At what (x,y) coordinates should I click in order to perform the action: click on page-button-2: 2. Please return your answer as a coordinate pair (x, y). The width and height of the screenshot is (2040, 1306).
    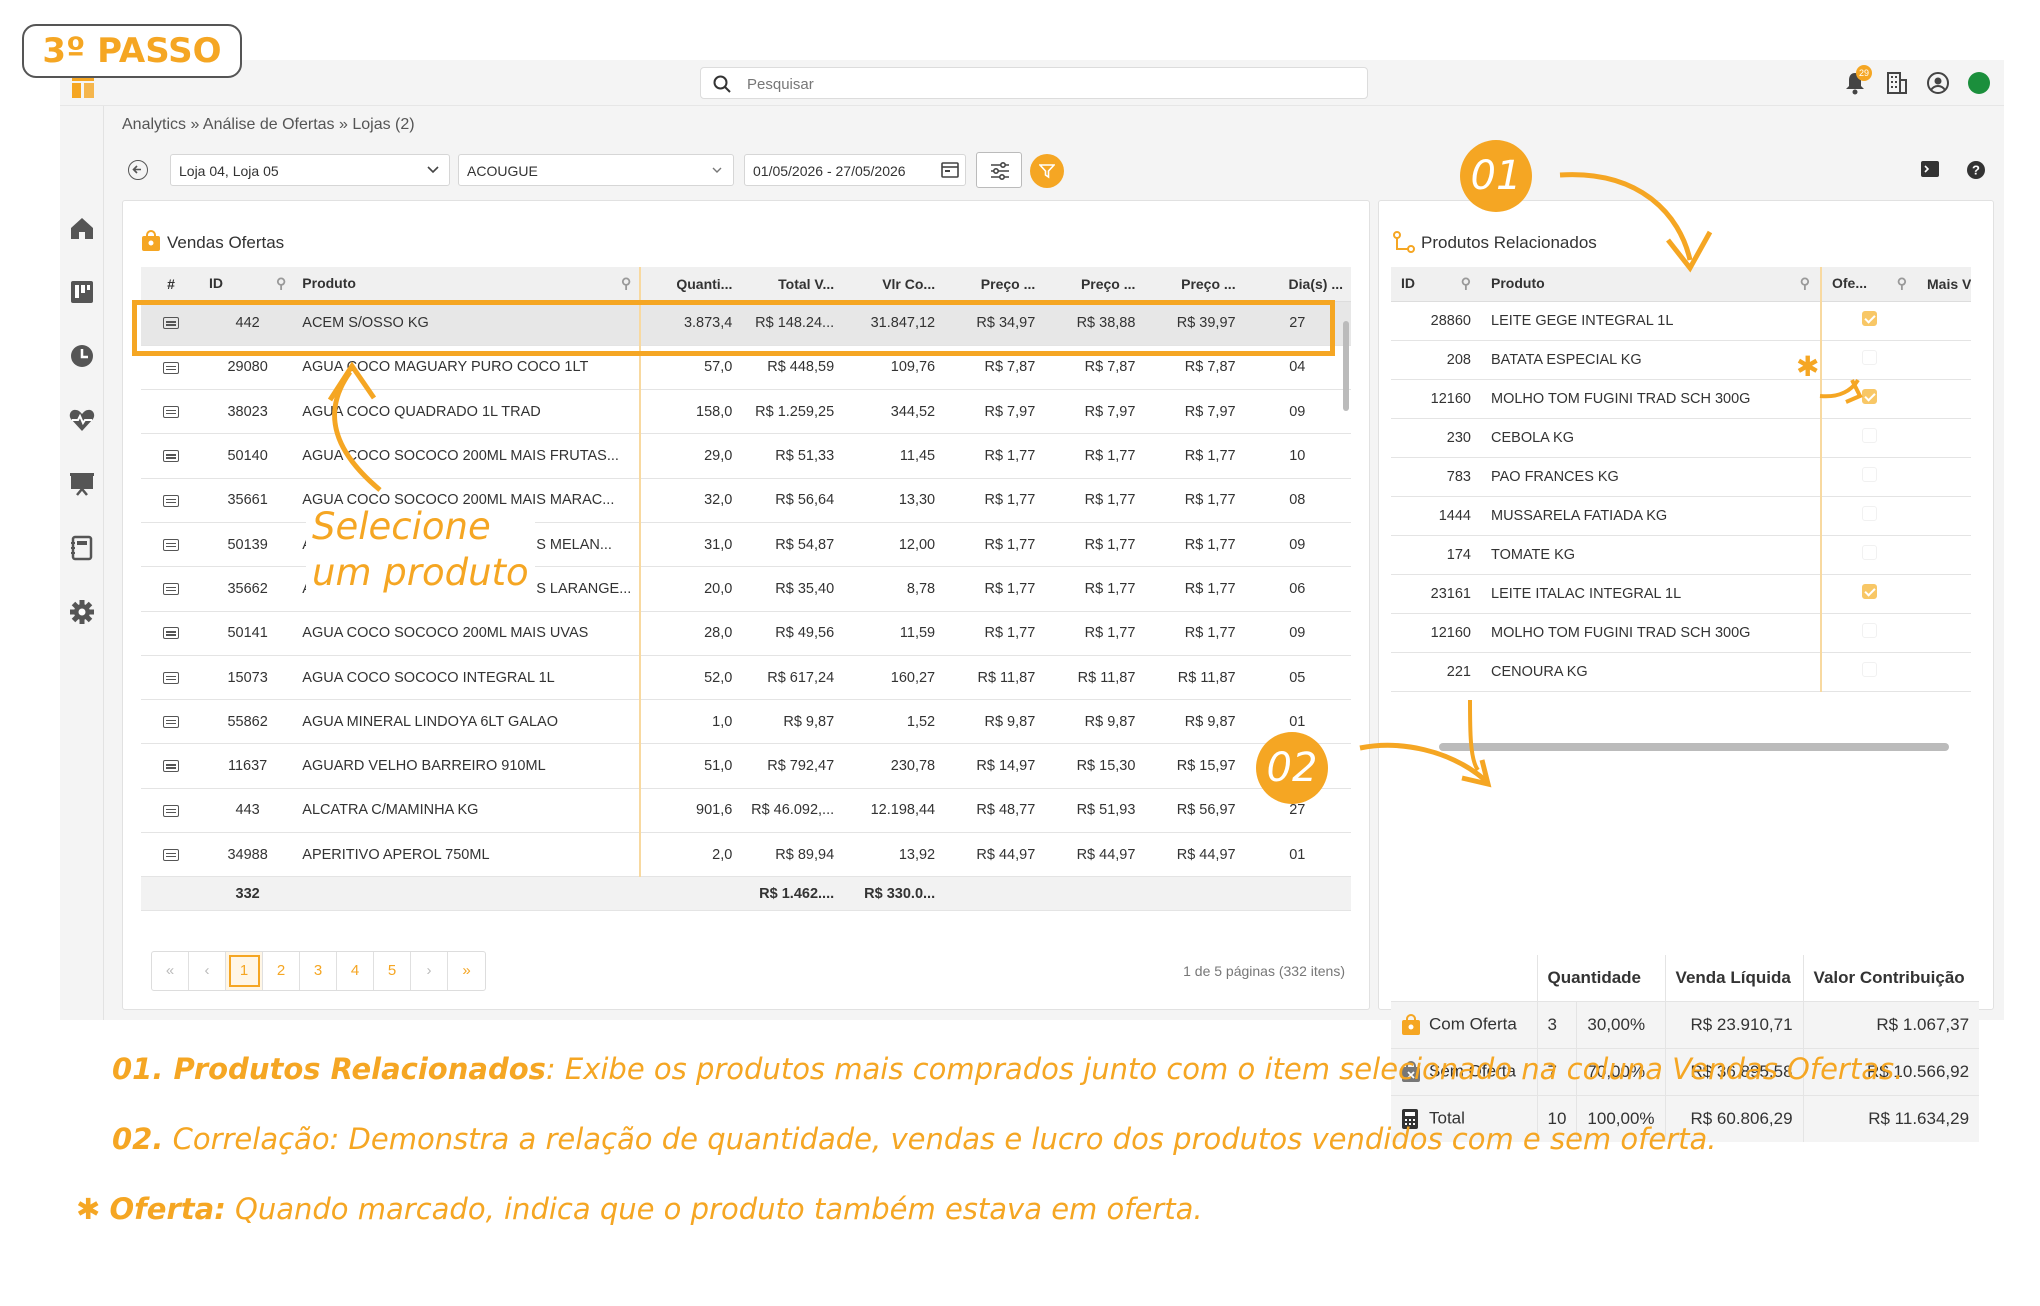
    Looking at the image, I should click on (281, 971).